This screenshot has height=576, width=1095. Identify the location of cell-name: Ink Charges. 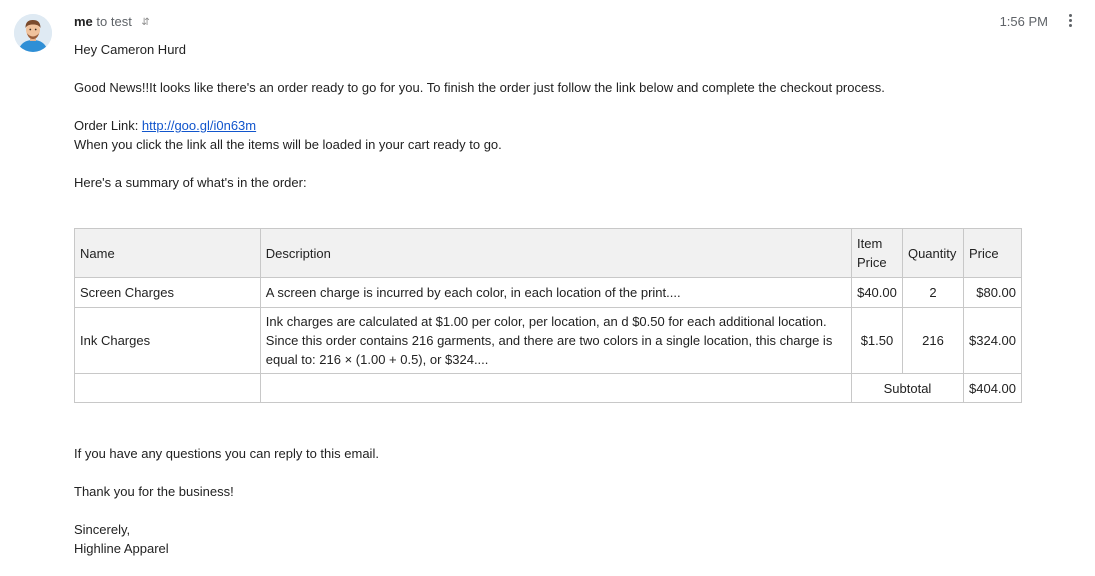
(167, 340).